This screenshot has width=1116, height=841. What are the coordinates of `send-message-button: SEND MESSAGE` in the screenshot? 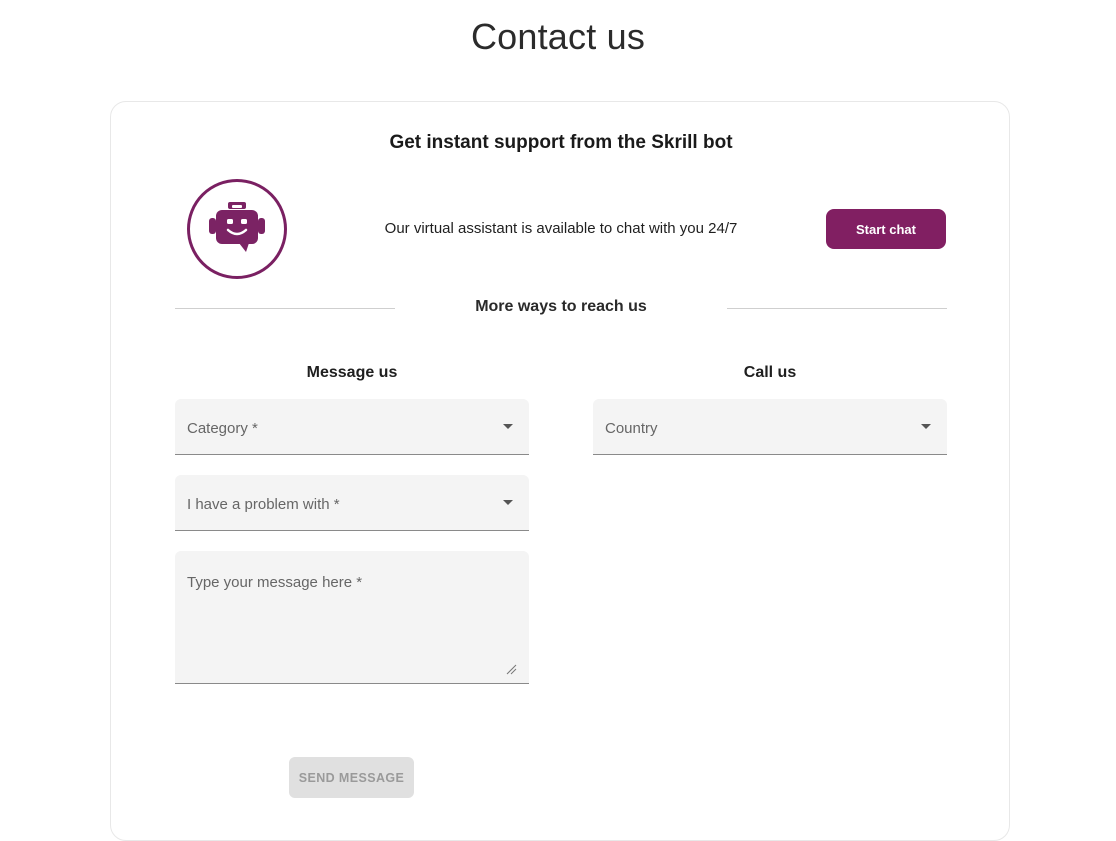 It's located at (351, 777).